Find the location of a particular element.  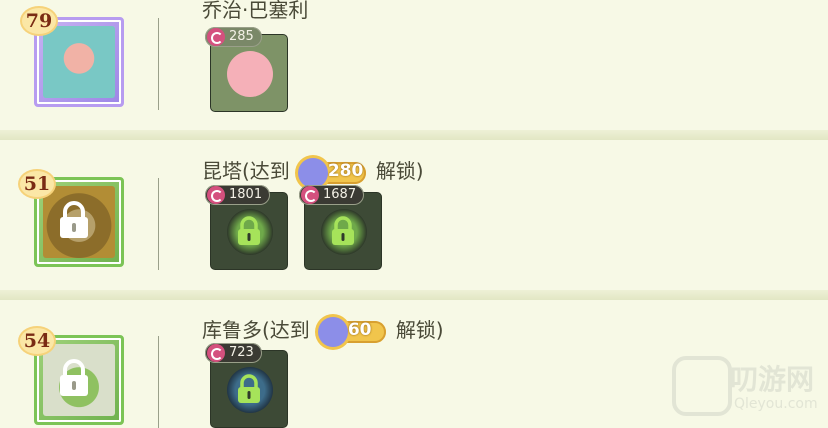

item-card: 1801 is located at coordinates (246, 227).